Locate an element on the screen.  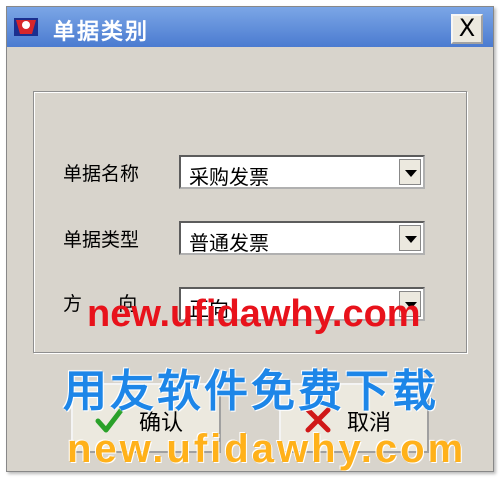
watermark-banner: 用友软件免费下载 is located at coordinates (251, 391).